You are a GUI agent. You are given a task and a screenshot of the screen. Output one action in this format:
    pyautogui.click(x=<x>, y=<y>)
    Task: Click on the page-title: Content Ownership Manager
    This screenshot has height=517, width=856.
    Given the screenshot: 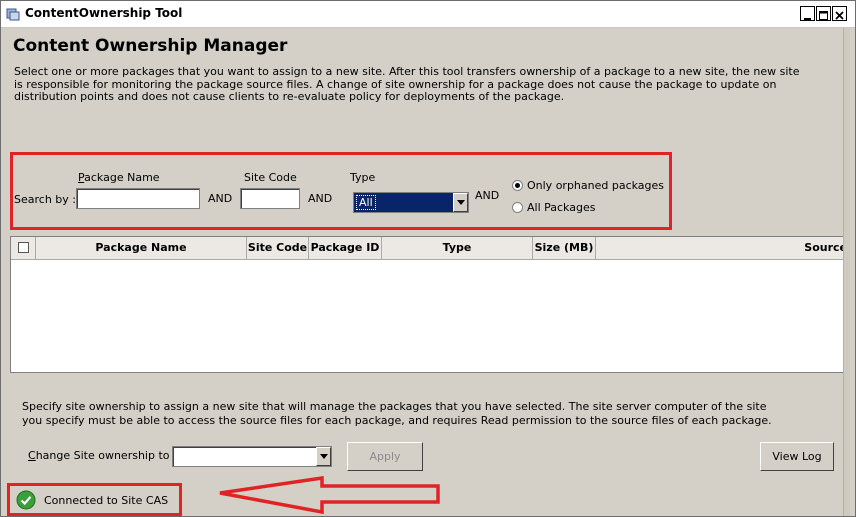 What is the action you would take?
    pyautogui.click(x=150, y=46)
    